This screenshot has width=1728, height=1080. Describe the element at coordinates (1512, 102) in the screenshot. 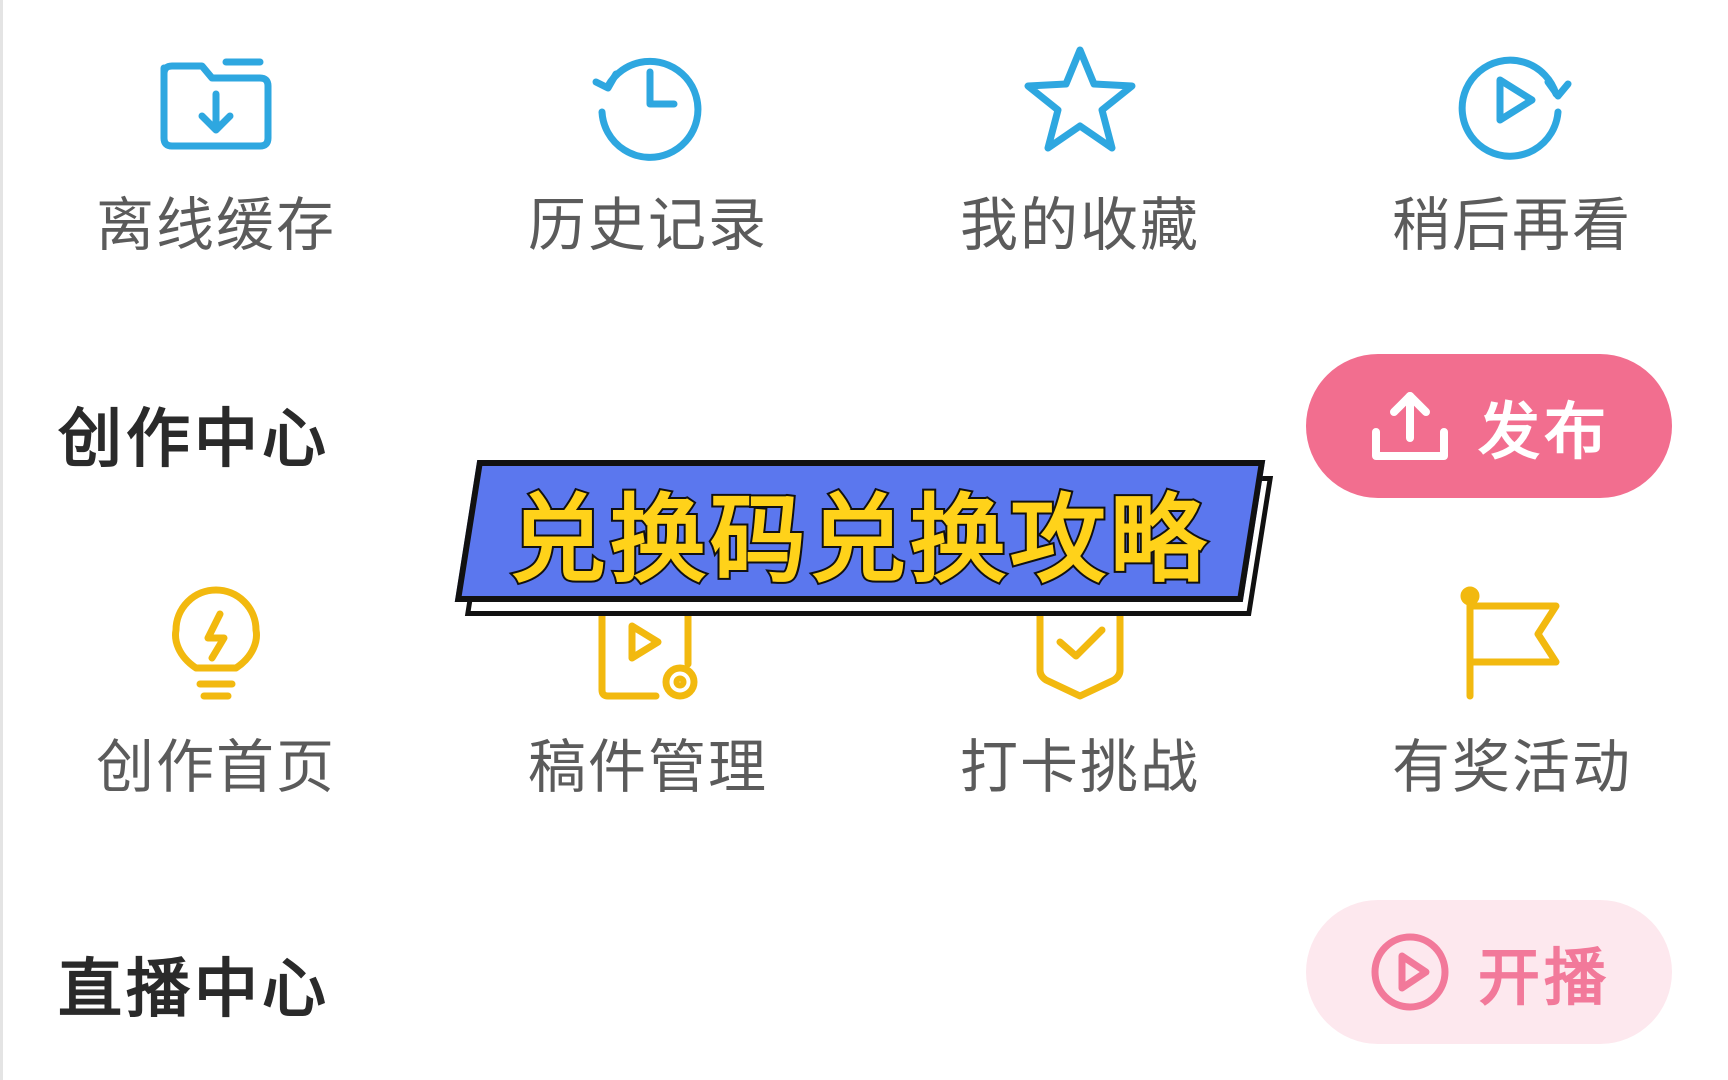

I see `watch-later-icon` at that location.